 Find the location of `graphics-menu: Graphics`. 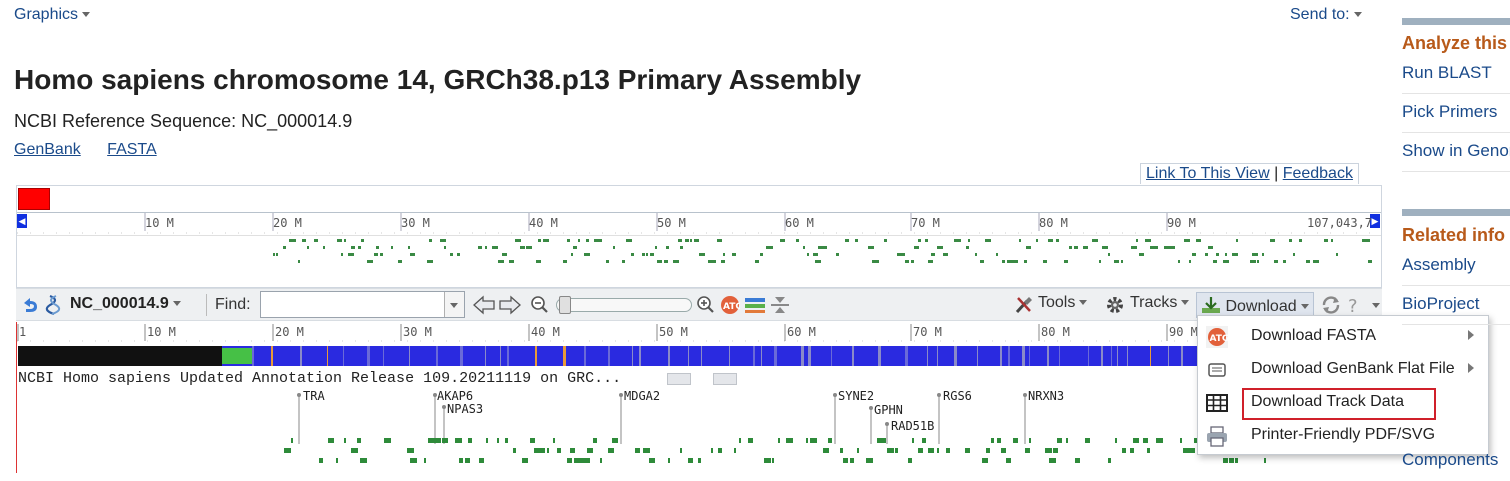

graphics-menu: Graphics is located at coordinates (52, 15).